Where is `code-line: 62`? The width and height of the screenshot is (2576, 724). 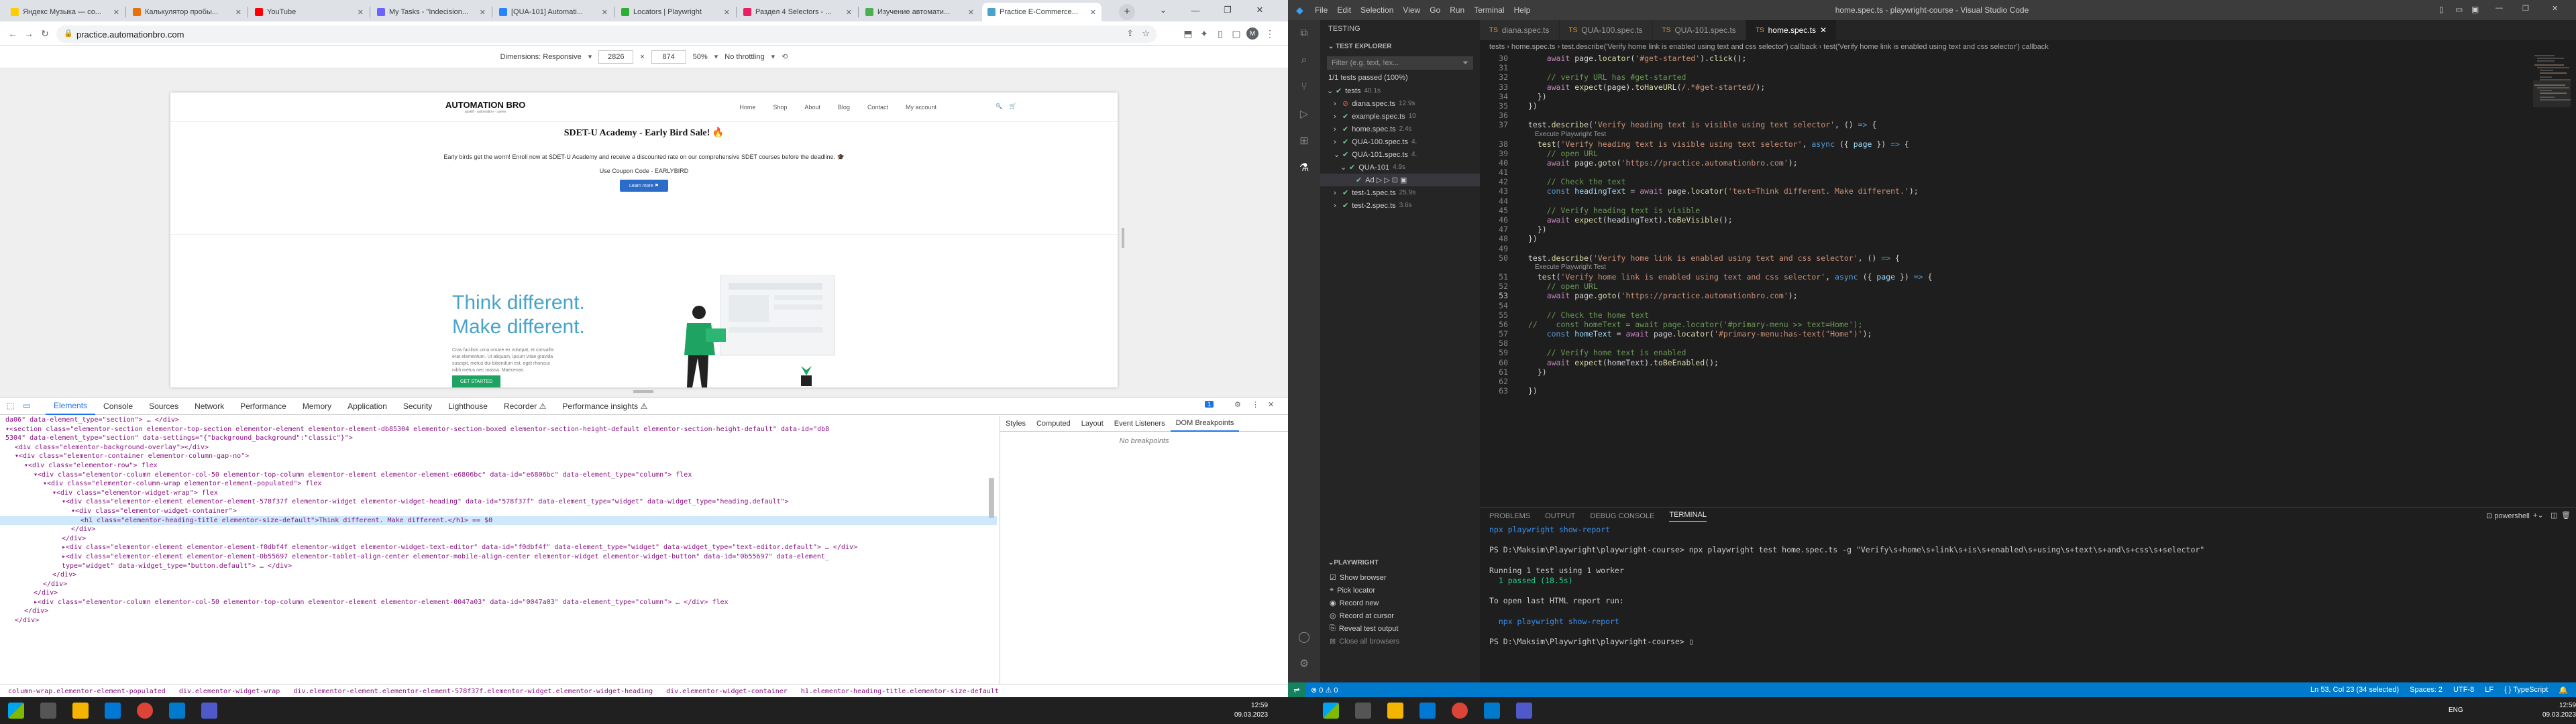
code-line: 62 is located at coordinates (2003, 381).